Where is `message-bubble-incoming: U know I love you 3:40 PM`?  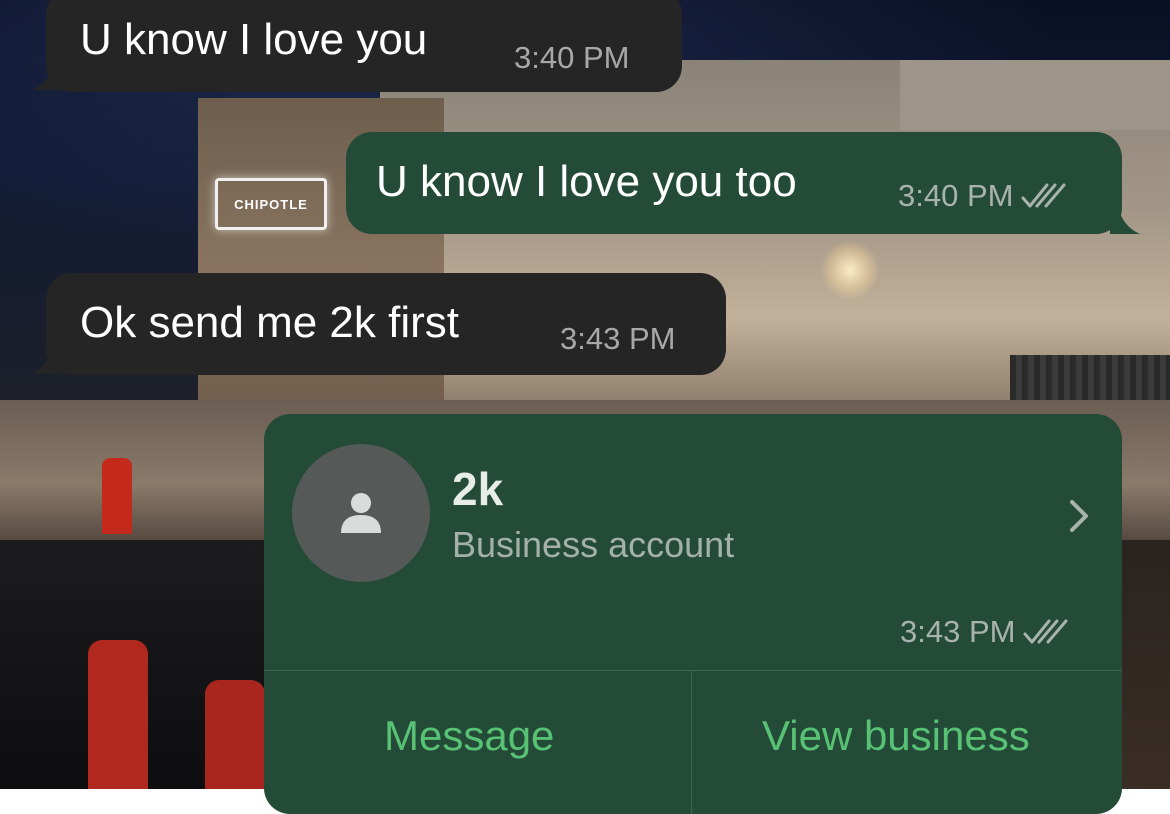 message-bubble-incoming: U know I love you 3:40 PM is located at coordinates (364, 46).